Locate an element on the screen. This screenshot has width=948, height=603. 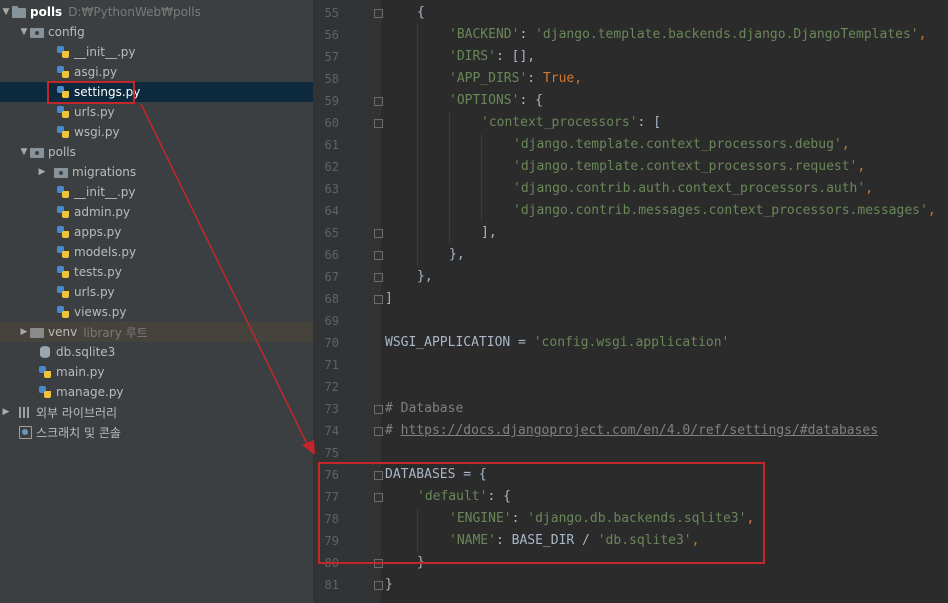
scratch-console-icon is located at coordinates (25, 432).